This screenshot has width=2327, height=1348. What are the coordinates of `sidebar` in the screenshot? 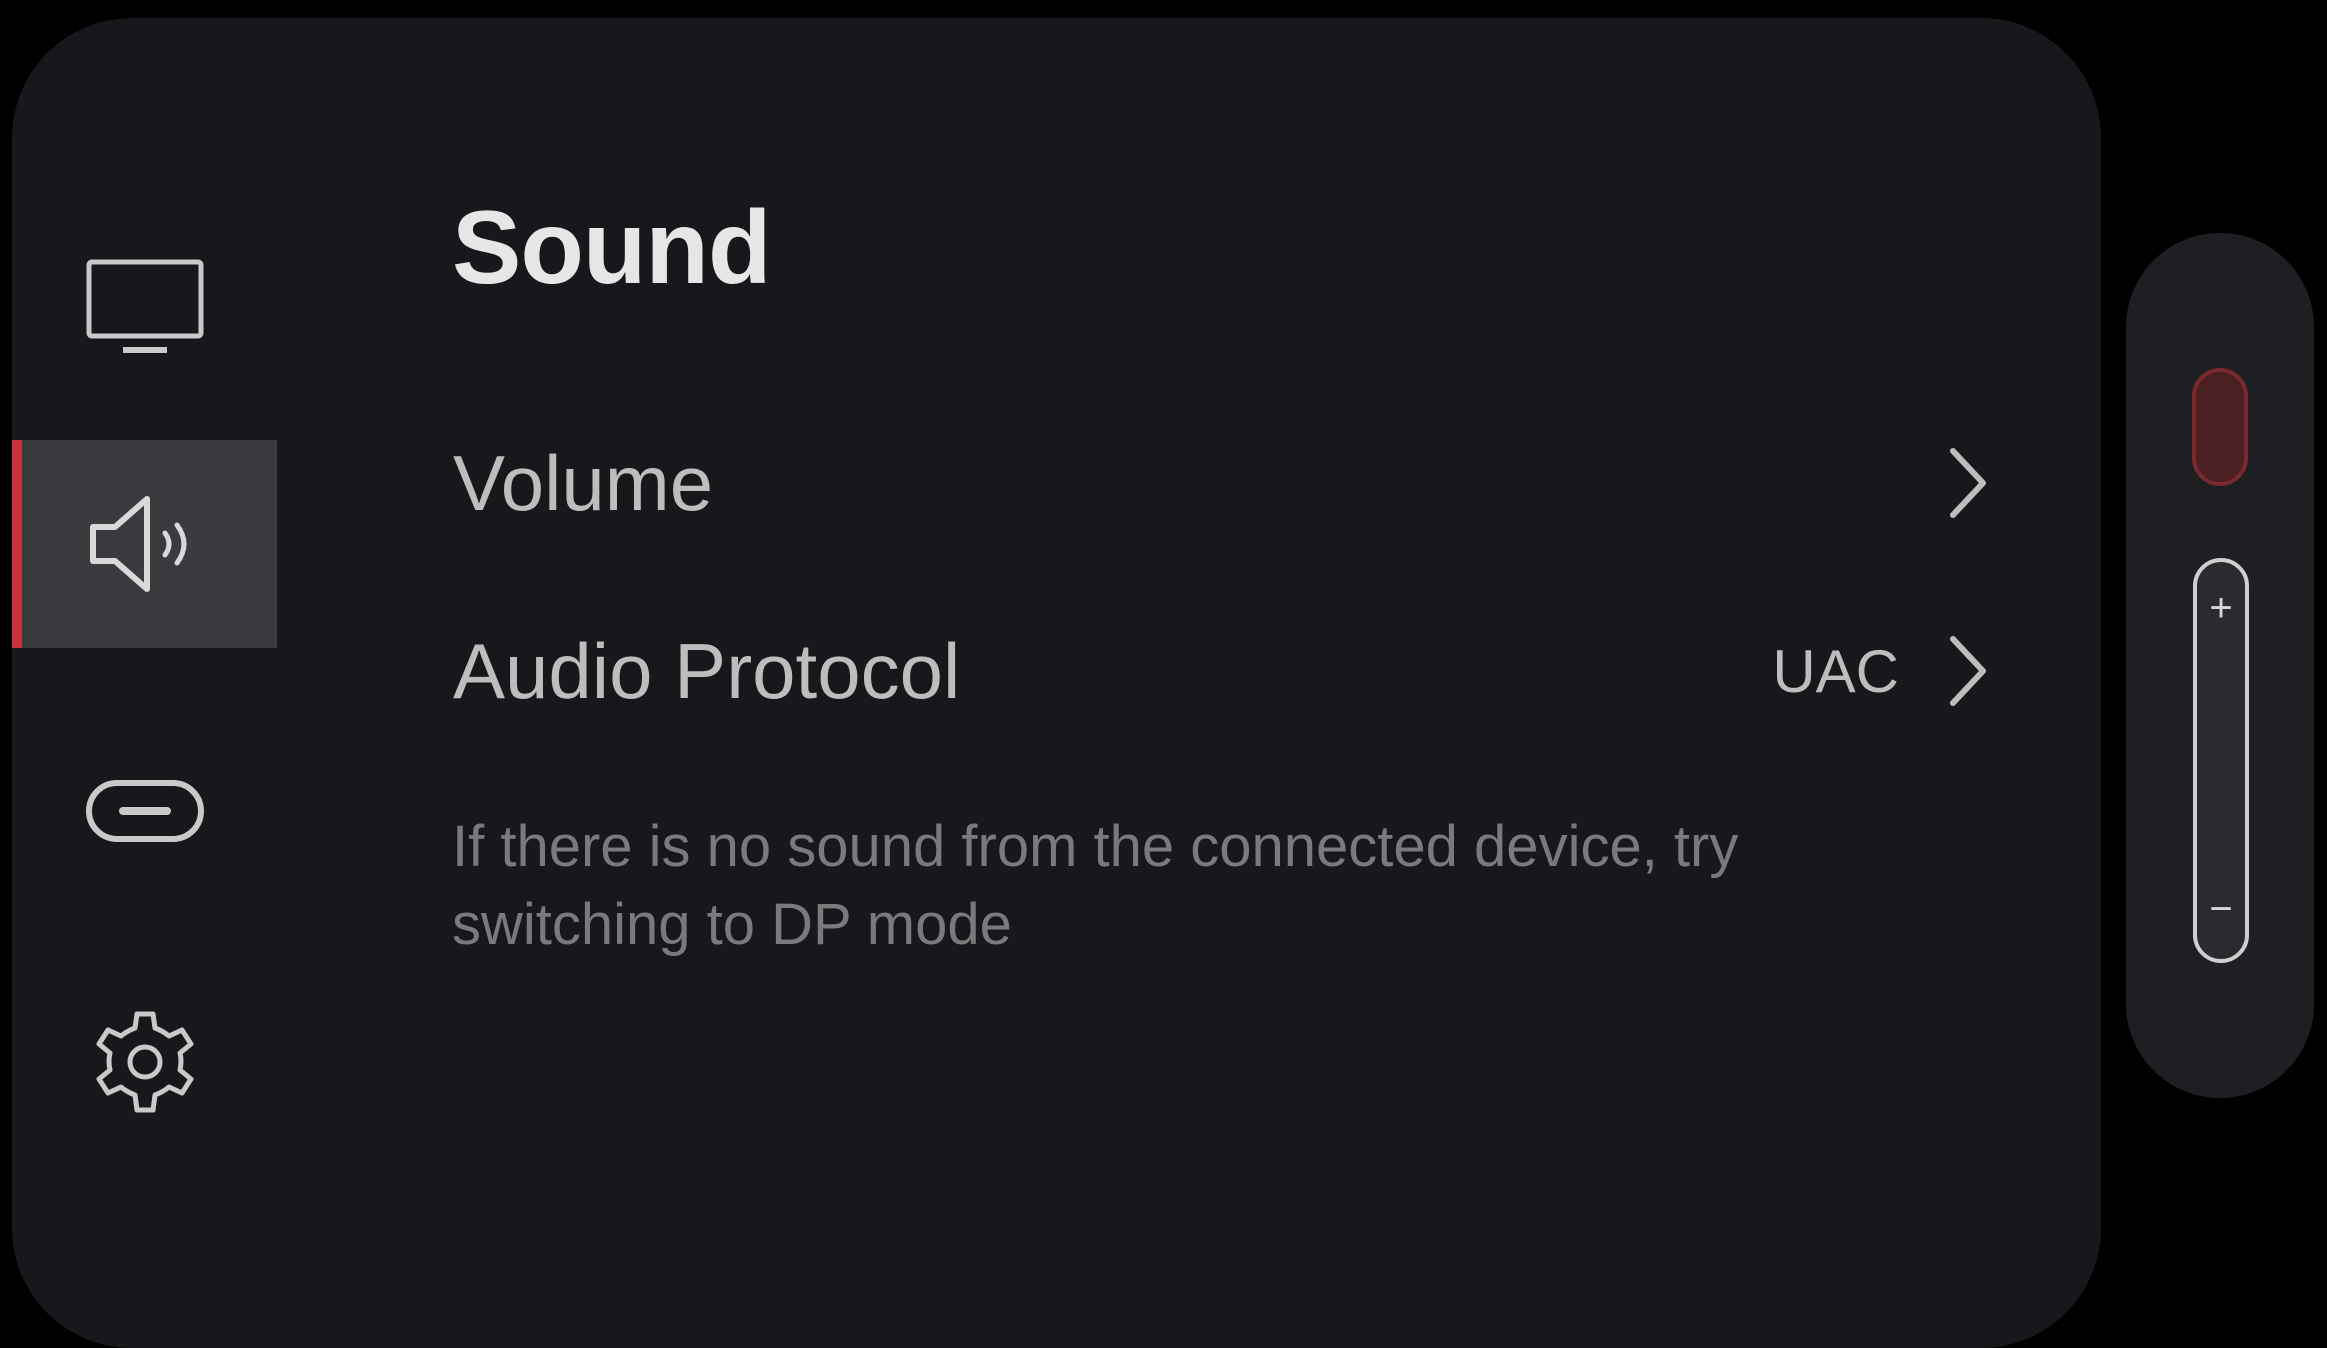 It's located at (144, 683).